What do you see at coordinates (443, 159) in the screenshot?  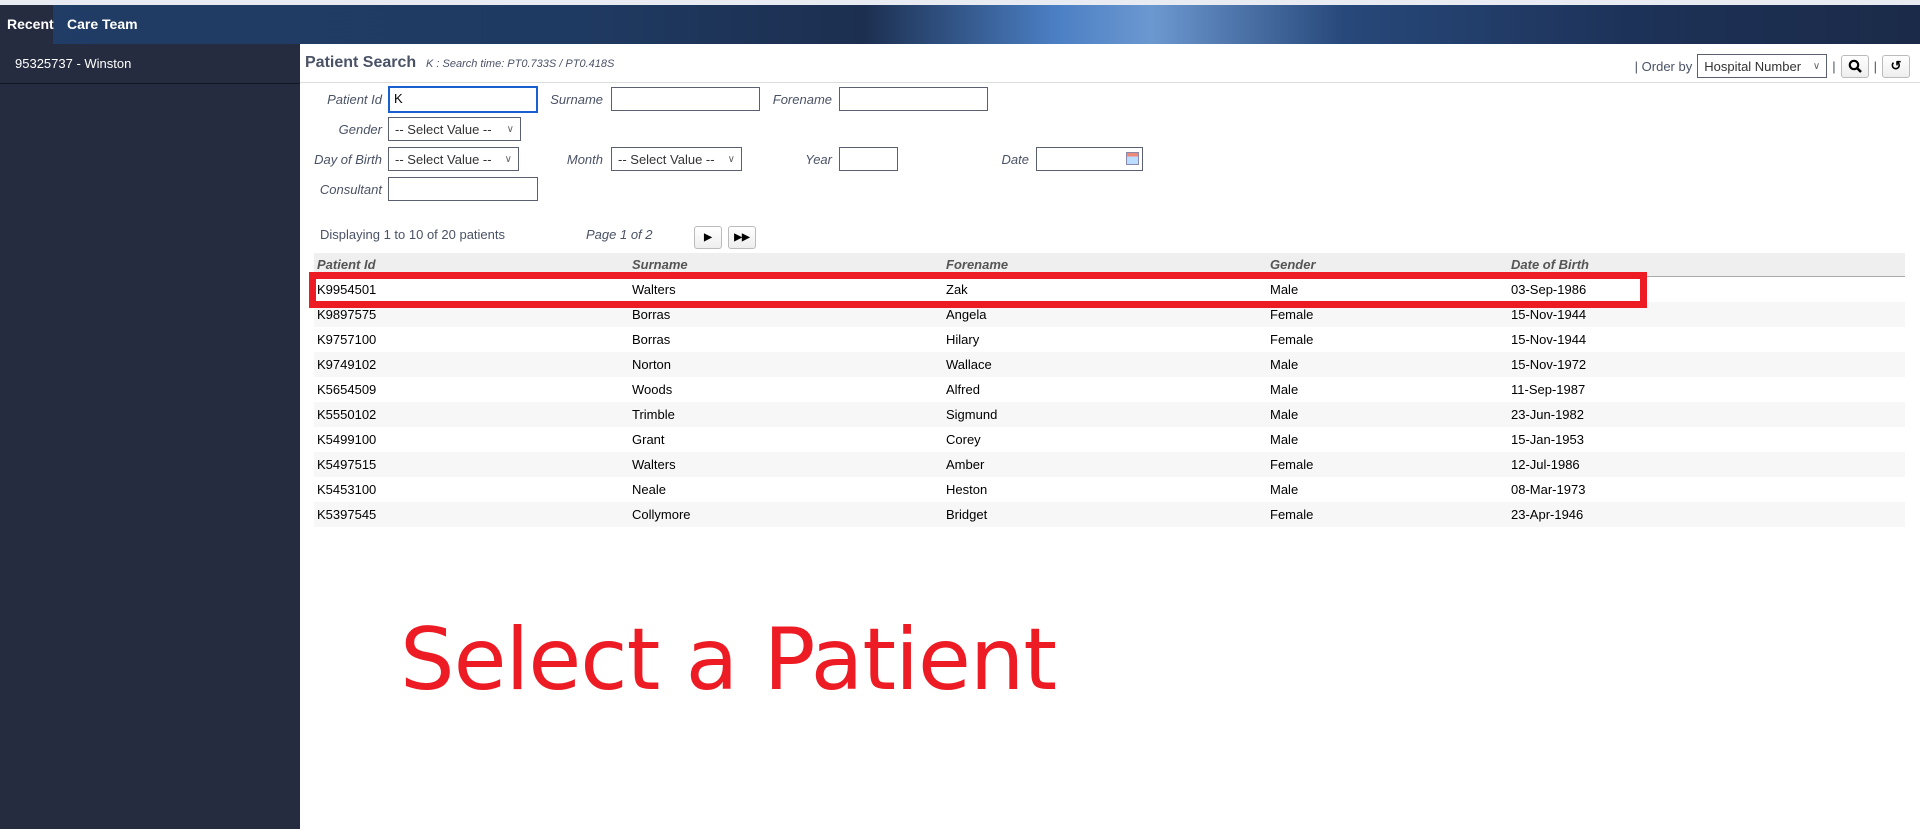 I see `day-value: -- Select Value --` at bounding box center [443, 159].